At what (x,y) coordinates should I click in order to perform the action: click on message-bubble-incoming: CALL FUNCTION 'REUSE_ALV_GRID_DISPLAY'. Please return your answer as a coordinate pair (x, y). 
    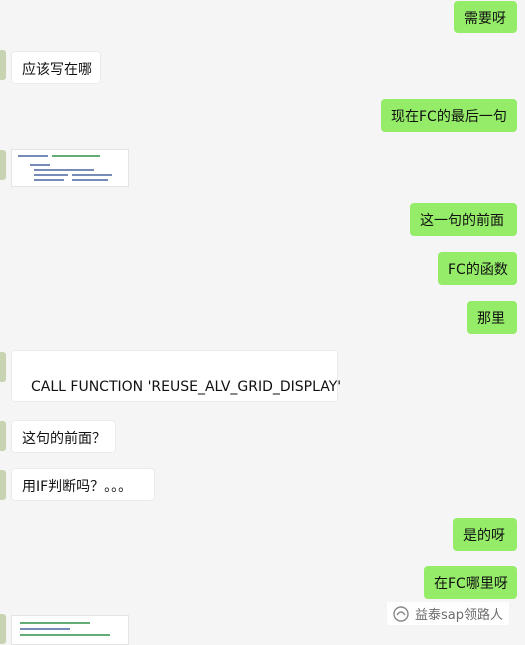
    Looking at the image, I should click on (176, 376).